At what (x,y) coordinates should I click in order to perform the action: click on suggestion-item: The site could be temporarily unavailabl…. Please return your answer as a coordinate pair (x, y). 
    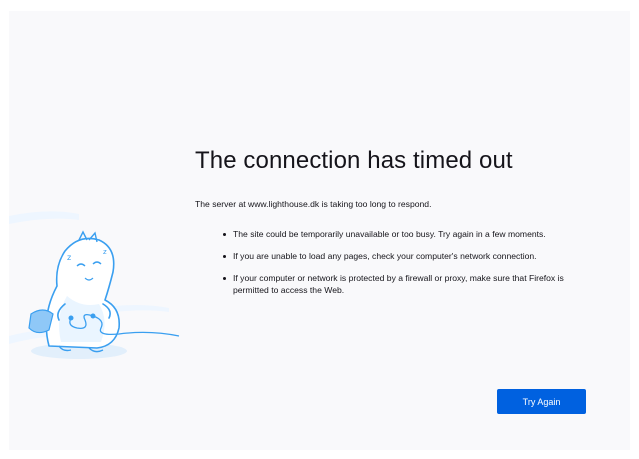
    Looking at the image, I should click on (403, 234).